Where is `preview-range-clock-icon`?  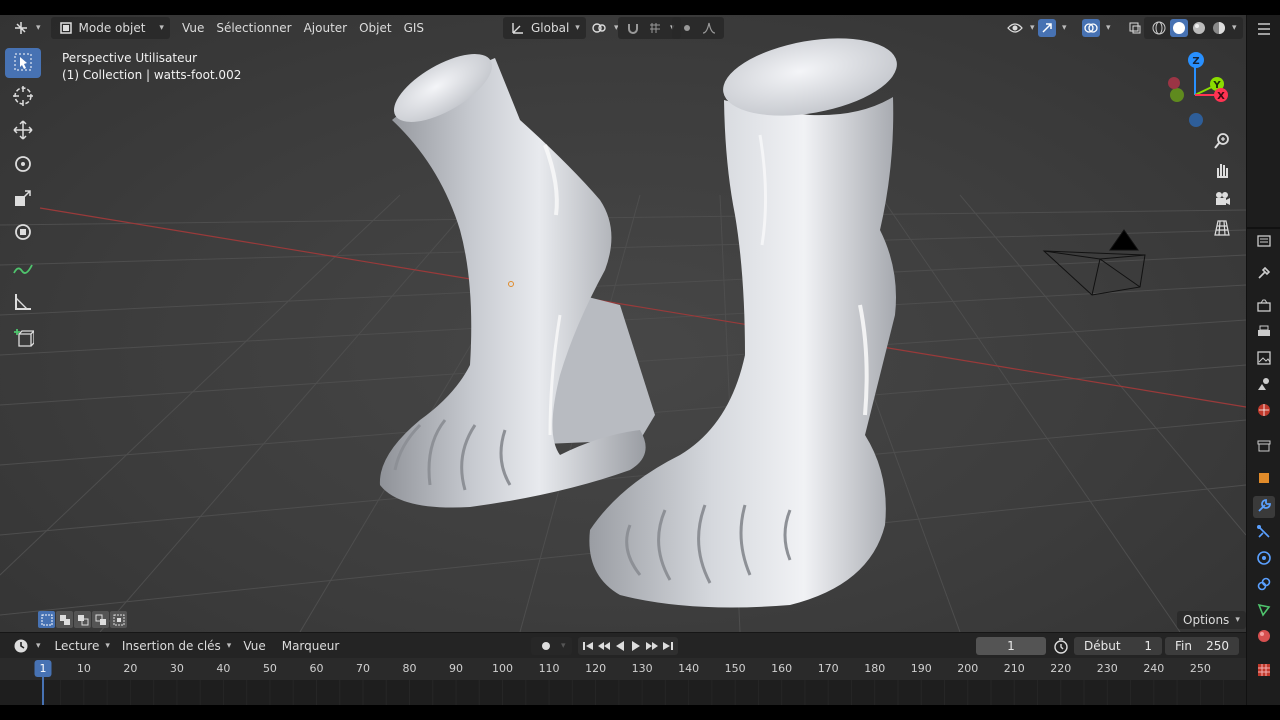
preview-range-clock-icon is located at coordinates (1061, 646).